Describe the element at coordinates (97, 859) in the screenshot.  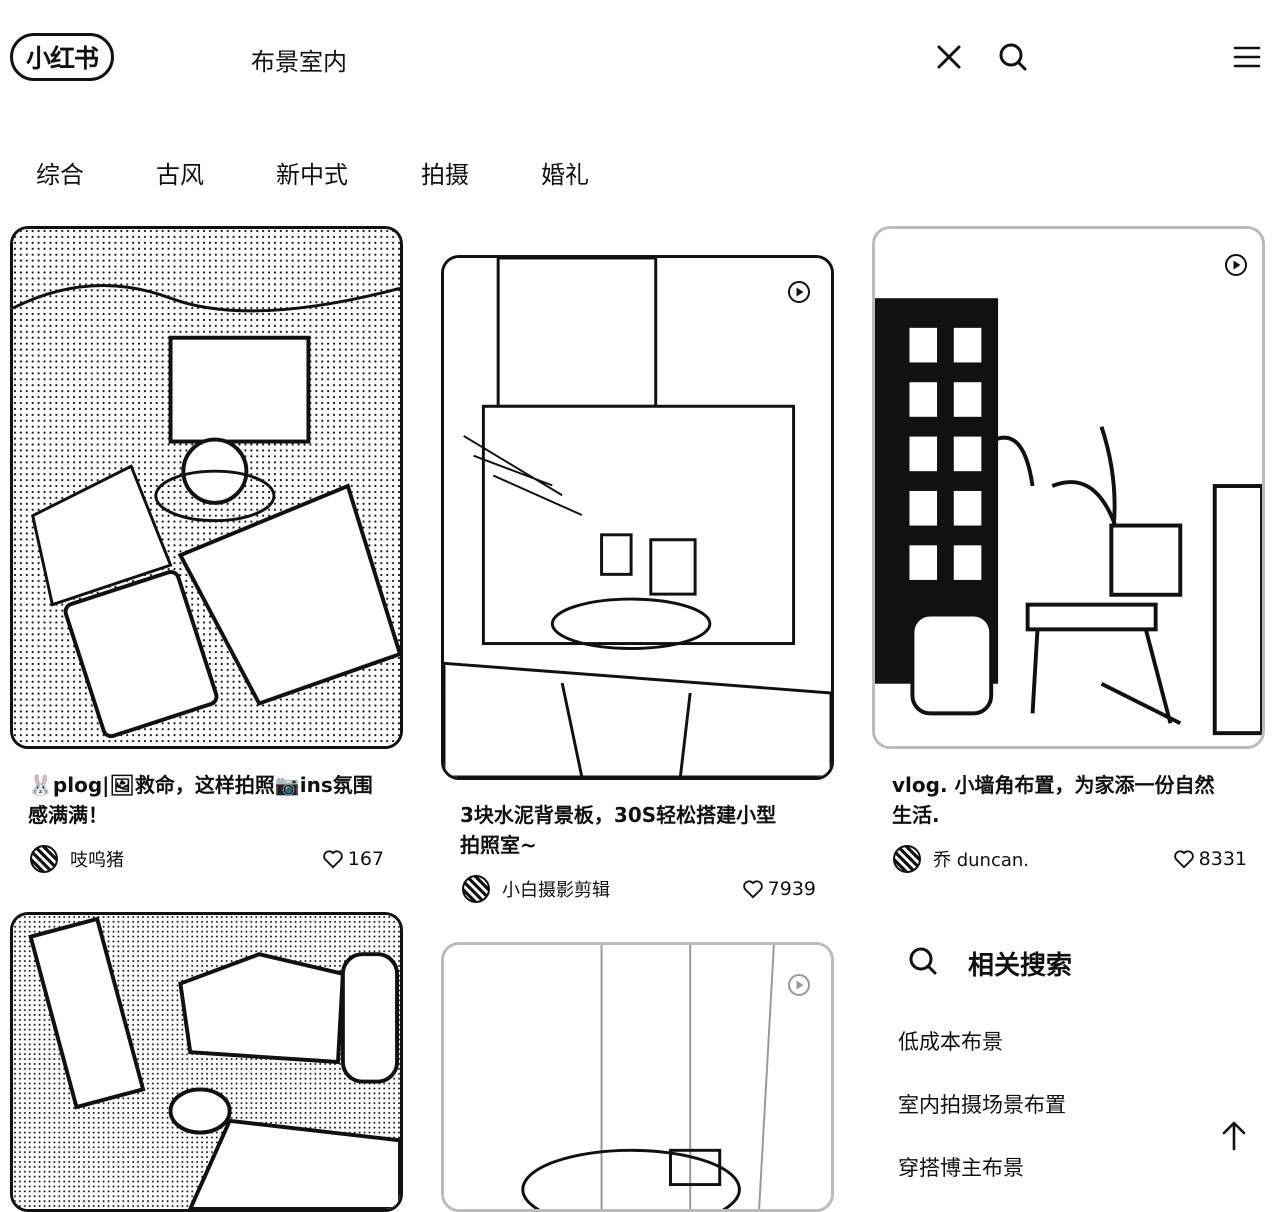
I see `author-name: 吱呜猪` at that location.